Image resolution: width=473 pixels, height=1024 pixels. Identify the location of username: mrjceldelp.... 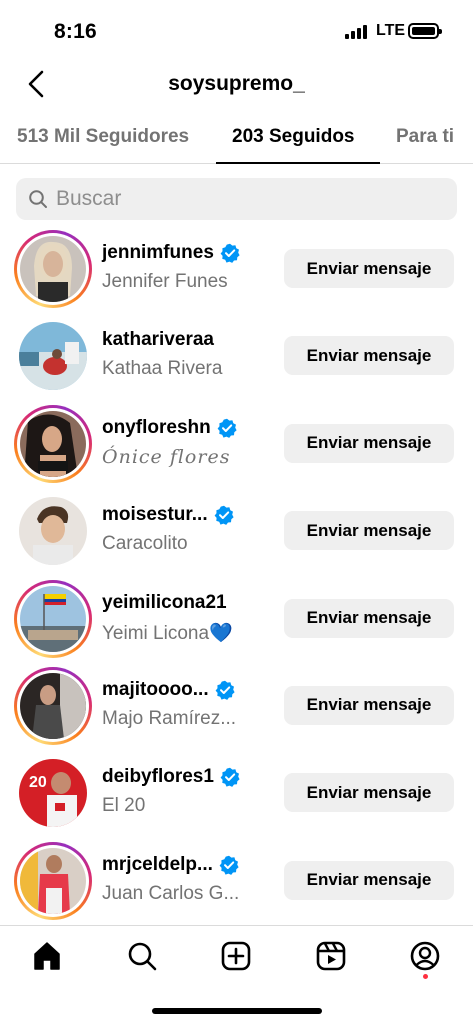
(157, 865).